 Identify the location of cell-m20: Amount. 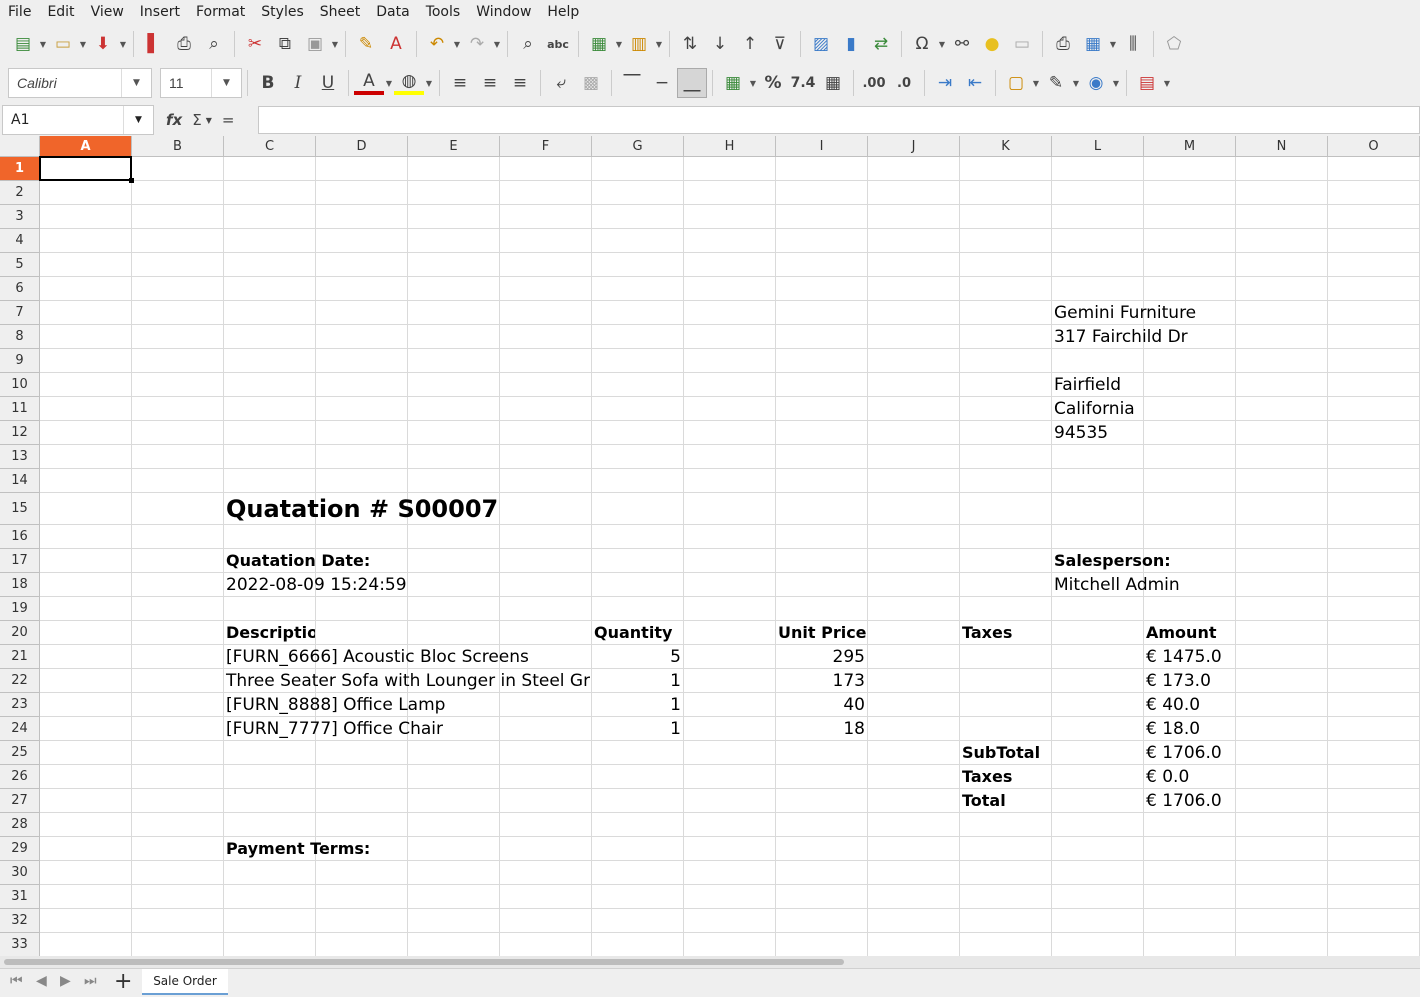
(1189, 632).